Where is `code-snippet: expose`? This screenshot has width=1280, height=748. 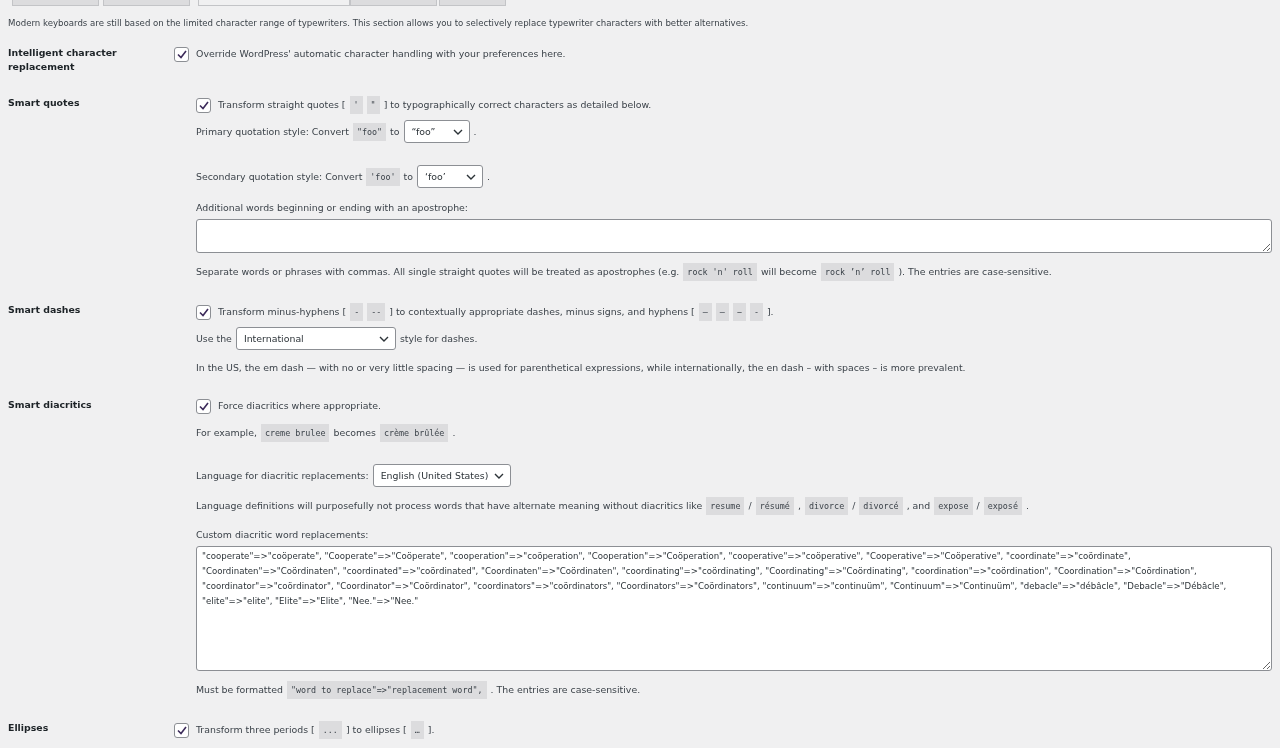
code-snippet: expose is located at coordinates (953, 506).